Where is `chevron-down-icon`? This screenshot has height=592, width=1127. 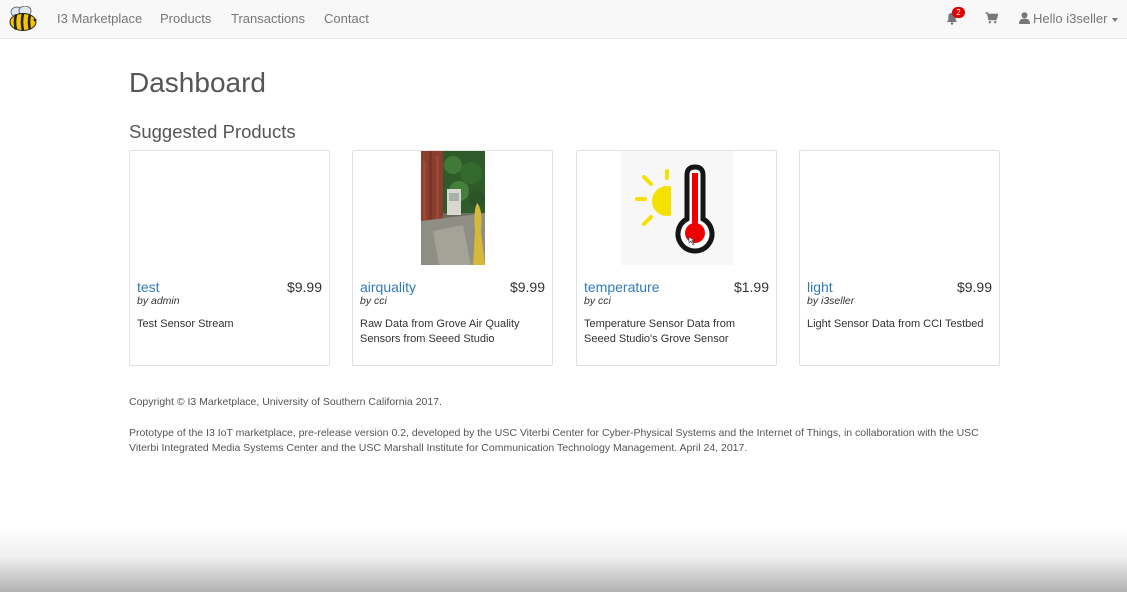 chevron-down-icon is located at coordinates (1115, 19).